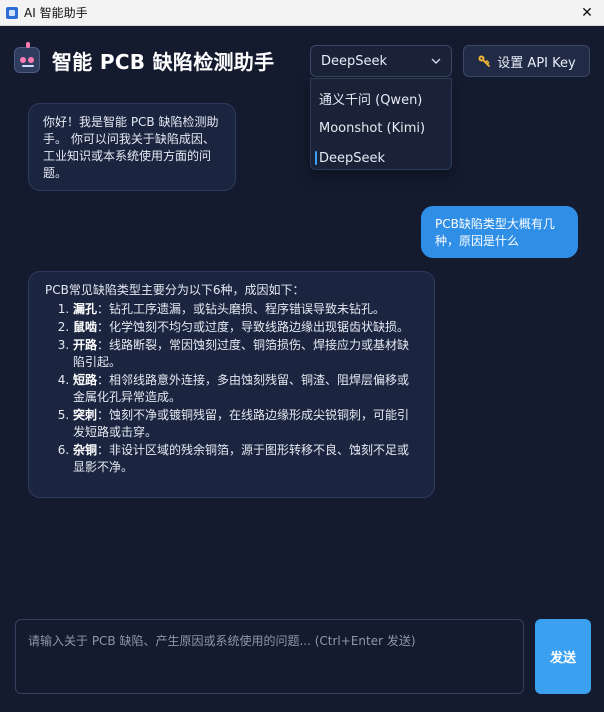 Image resolution: width=604 pixels, height=712 pixels. Describe the element at coordinates (536, 63) in the screenshot. I see `api-button-label: 设置 API Key` at that location.